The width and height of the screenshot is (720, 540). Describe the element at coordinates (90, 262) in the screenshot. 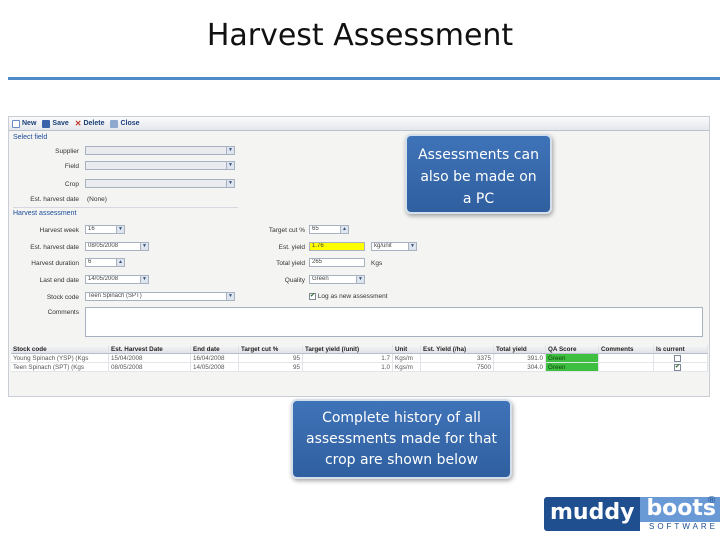

I see `harvest-duration-value: 6` at that location.